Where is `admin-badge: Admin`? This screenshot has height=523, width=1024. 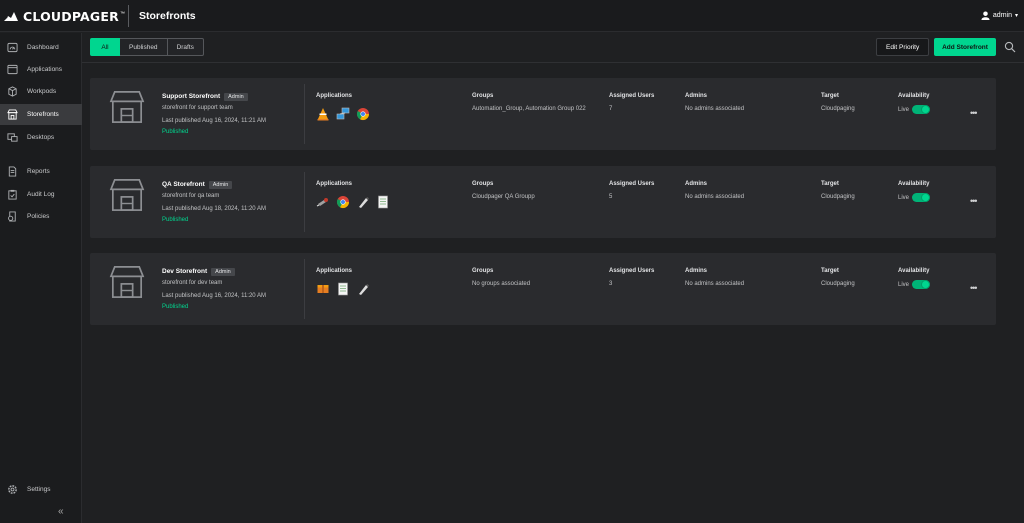 admin-badge: Admin is located at coordinates (236, 97).